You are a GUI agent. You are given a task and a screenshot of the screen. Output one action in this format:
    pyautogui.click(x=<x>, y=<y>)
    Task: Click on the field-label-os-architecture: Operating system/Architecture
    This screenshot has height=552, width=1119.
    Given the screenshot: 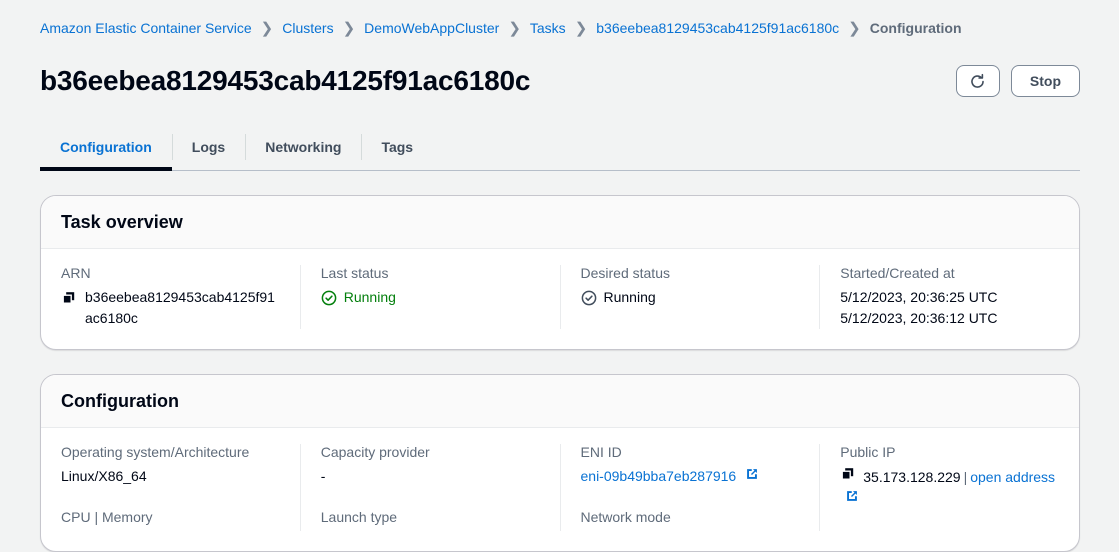 What is the action you would take?
    pyautogui.click(x=155, y=452)
    